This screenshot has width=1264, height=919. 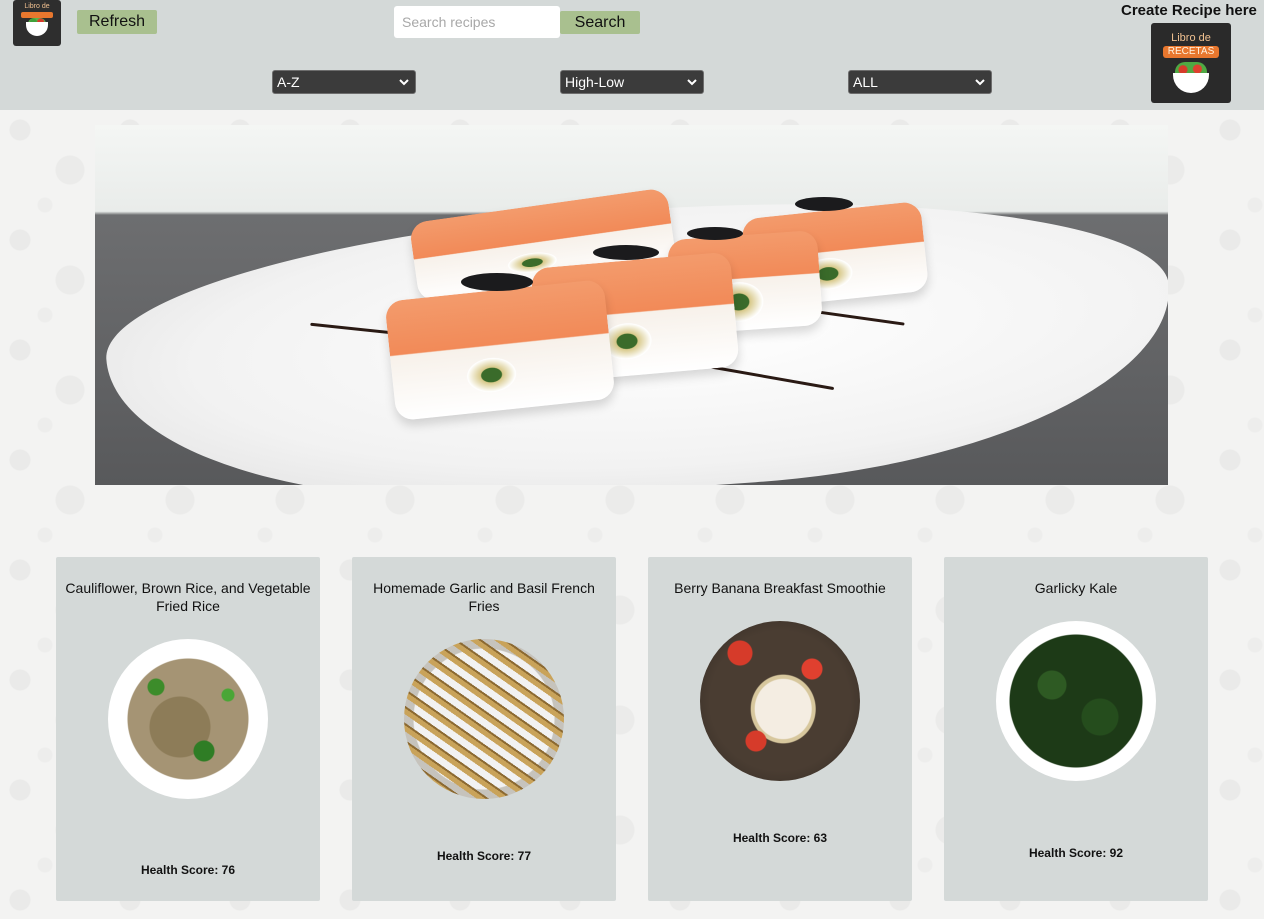 I want to click on recipe-title: Berry Banana Breakfast Smoothie, so click(x=780, y=588).